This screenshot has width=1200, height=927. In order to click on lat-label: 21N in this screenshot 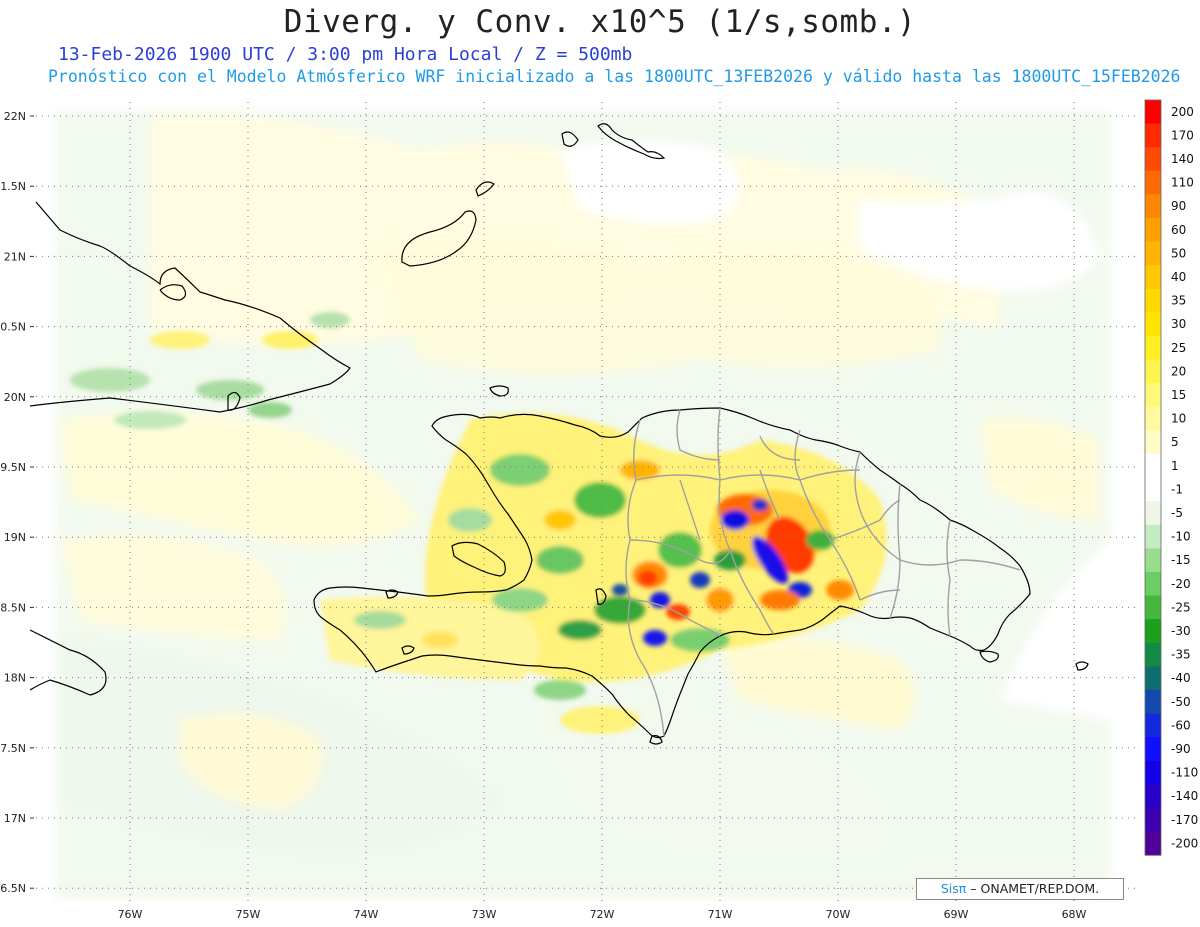, I will do `click(15, 256)`.